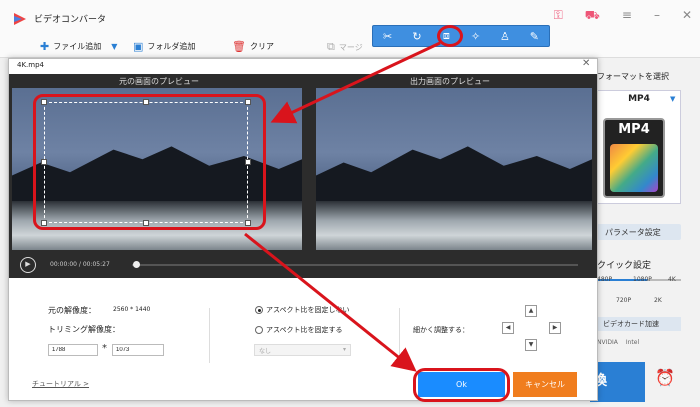  Describe the element at coordinates (417, 36) in the screenshot. I see `rotate-icon: ↻` at that location.